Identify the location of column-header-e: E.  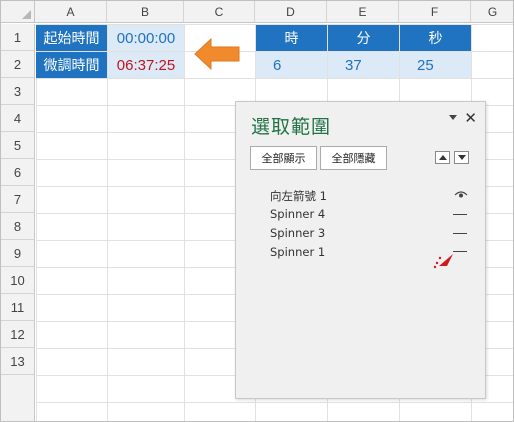
(363, 12).